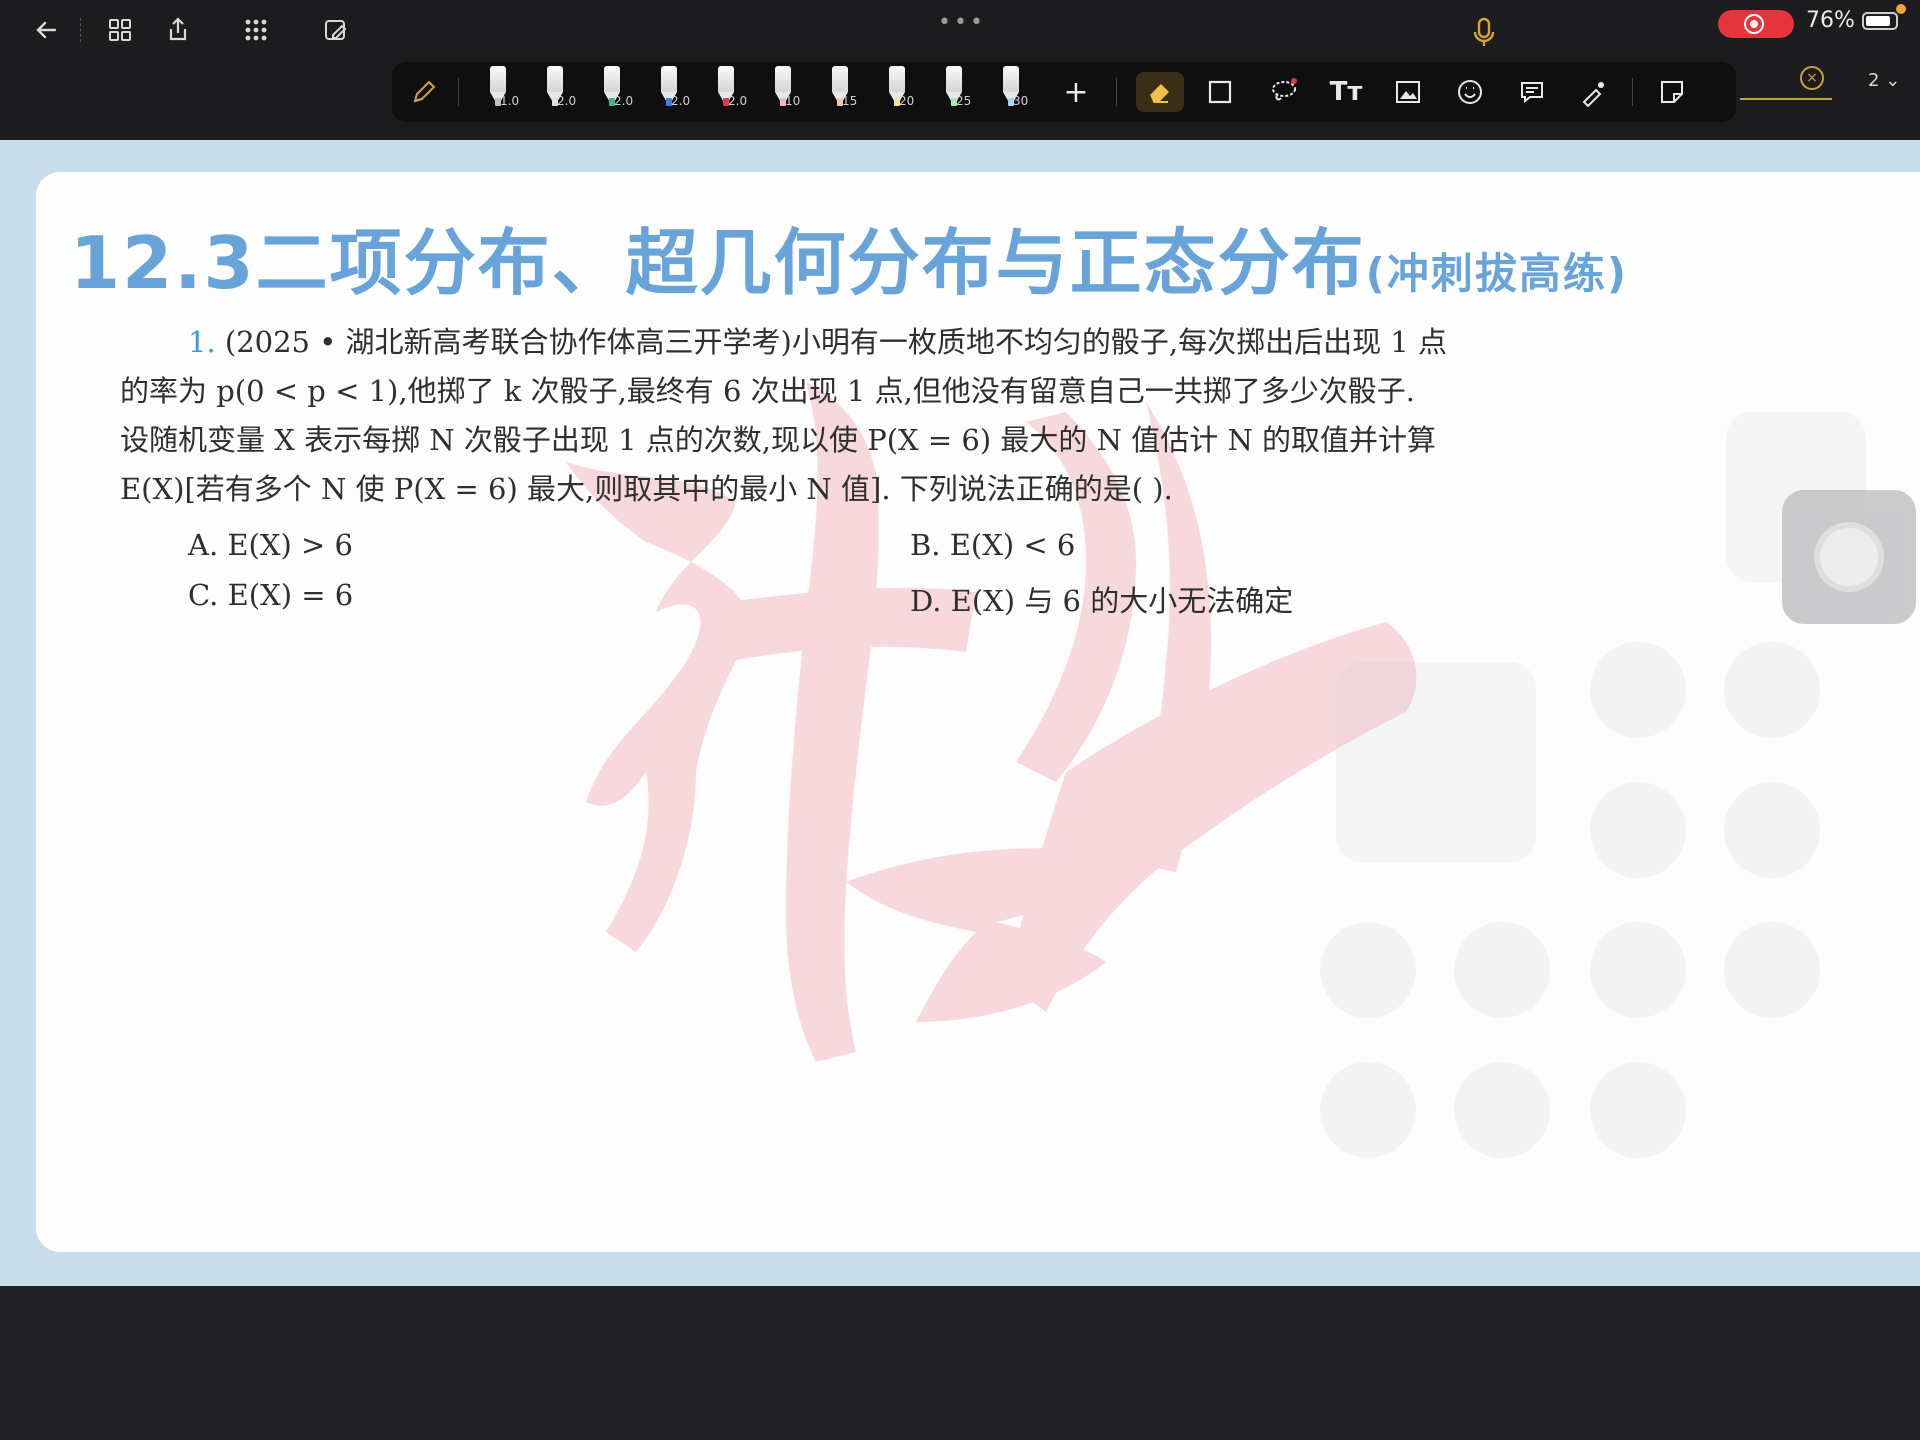 This screenshot has height=1440, width=1920. What do you see at coordinates (46, 30) in the screenshot?
I see `back-arrow-icon` at bounding box center [46, 30].